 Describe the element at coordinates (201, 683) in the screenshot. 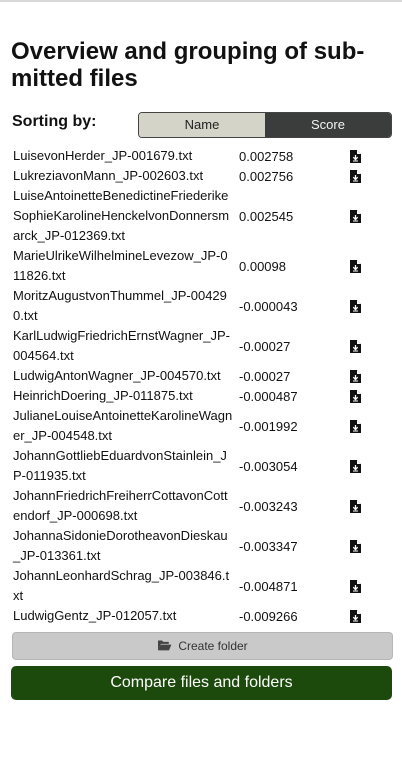

I see `compare-files-button: Compare files and folders` at that location.